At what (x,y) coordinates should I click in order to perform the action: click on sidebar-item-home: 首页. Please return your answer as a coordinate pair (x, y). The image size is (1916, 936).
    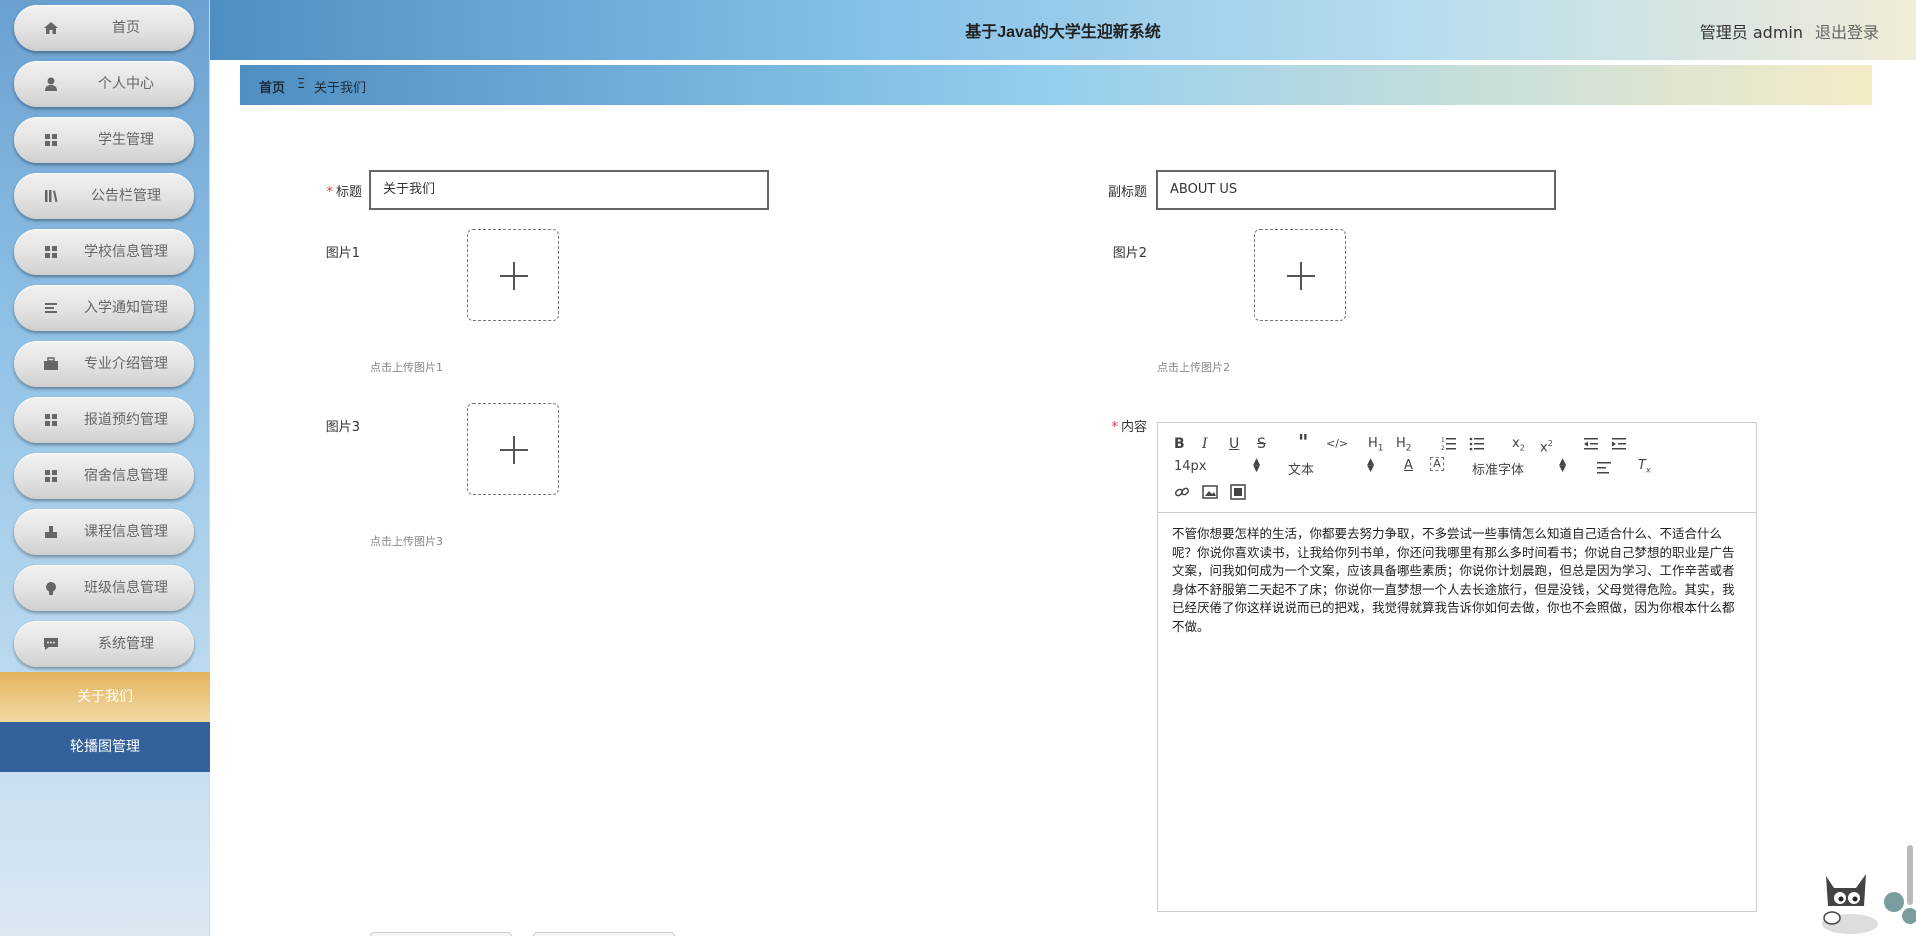
    Looking at the image, I should click on (104, 28).